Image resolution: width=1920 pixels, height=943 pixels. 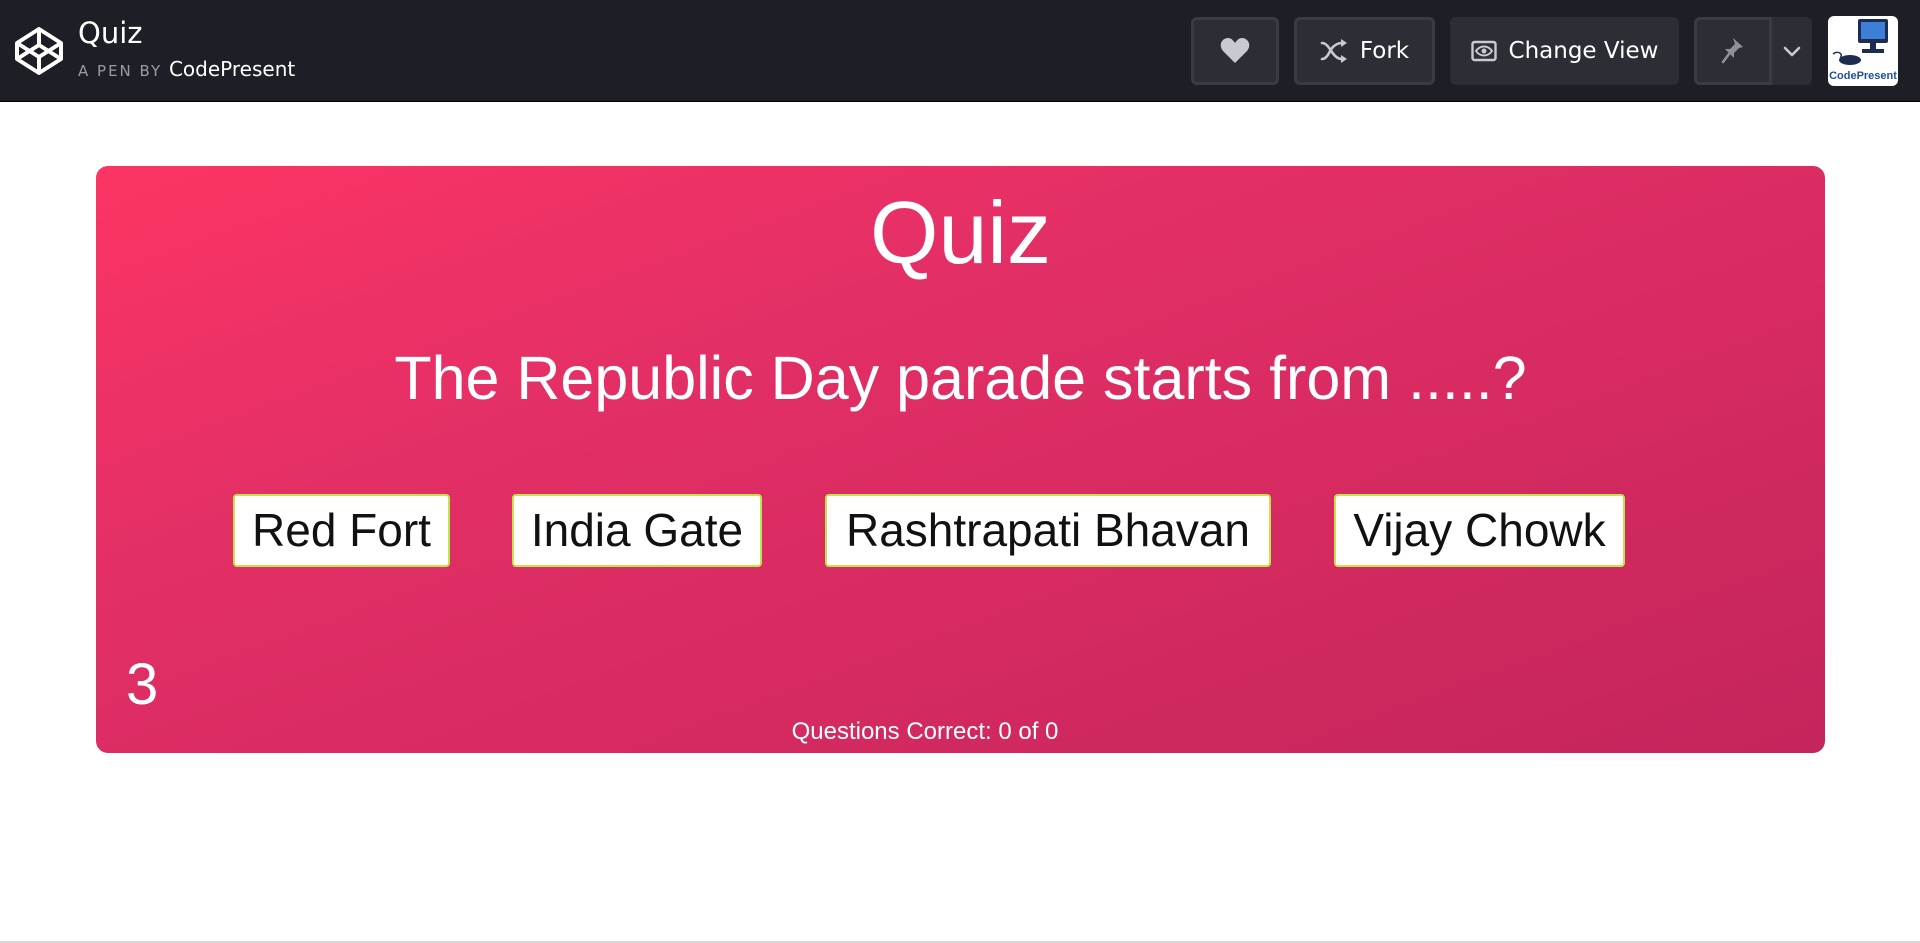 What do you see at coordinates (1483, 51) in the screenshot?
I see `eye-icon` at bounding box center [1483, 51].